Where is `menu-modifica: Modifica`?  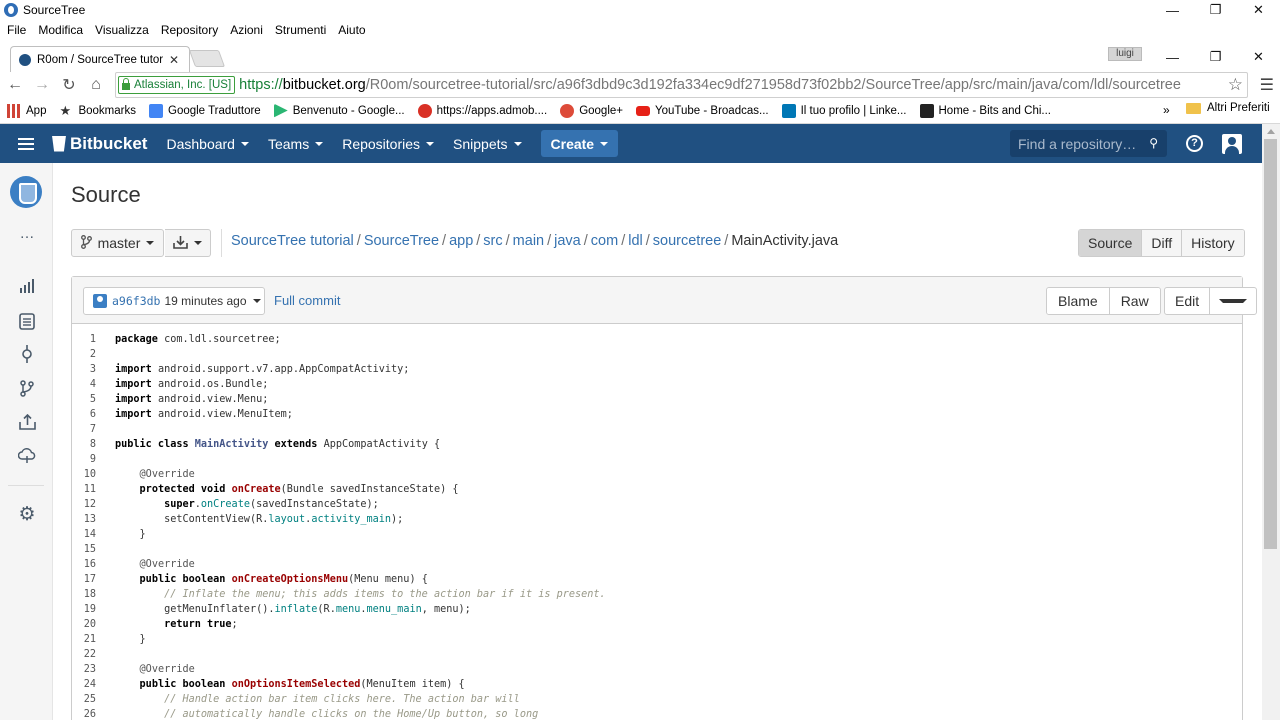
menu-modifica: Modifica is located at coordinates (60, 30).